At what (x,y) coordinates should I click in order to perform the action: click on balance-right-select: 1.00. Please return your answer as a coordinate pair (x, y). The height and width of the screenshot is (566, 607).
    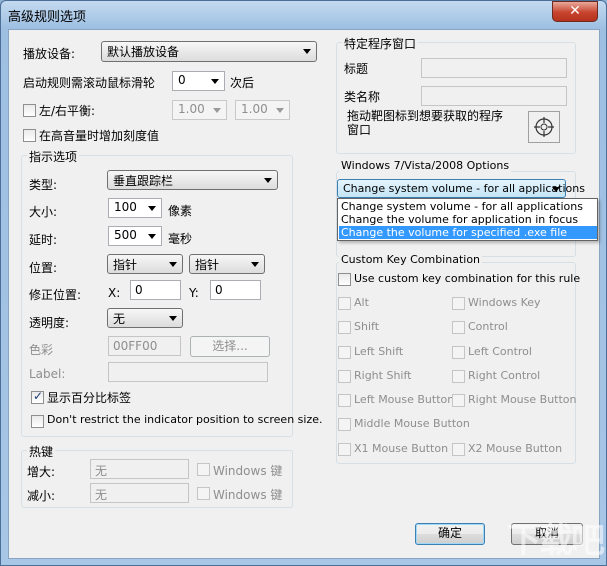
    Looking at the image, I should click on (262, 110).